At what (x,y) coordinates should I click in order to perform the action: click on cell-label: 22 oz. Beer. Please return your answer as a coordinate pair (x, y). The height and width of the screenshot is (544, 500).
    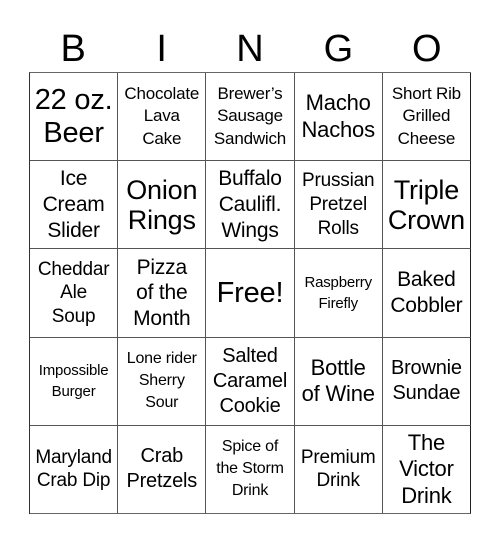
    Looking at the image, I should click on (73, 116).